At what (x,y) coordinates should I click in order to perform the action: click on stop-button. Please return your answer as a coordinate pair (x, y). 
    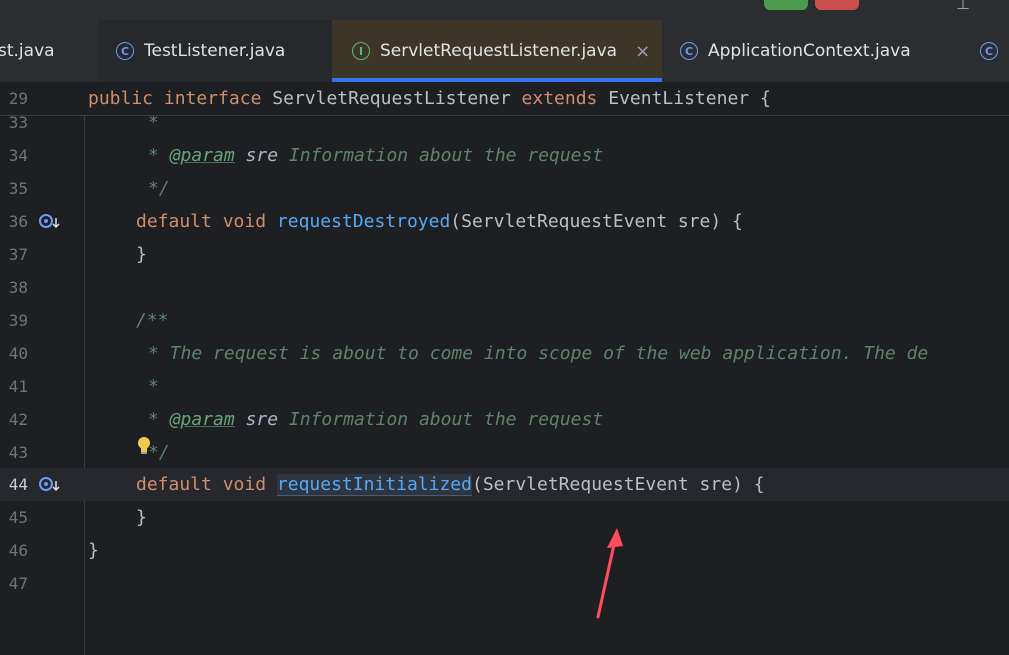
    Looking at the image, I should click on (837, 5).